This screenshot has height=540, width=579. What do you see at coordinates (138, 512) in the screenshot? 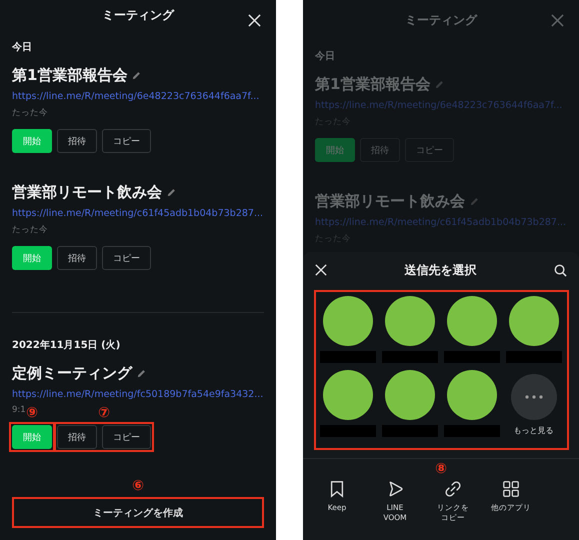
I see `create-meeting-button: ミーティングを作成` at bounding box center [138, 512].